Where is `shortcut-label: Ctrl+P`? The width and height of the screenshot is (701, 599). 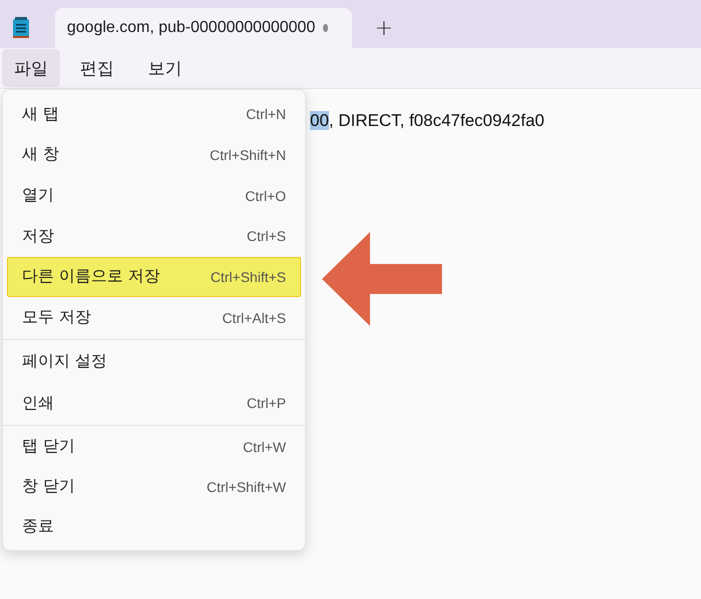
shortcut-label: Ctrl+P is located at coordinates (266, 403).